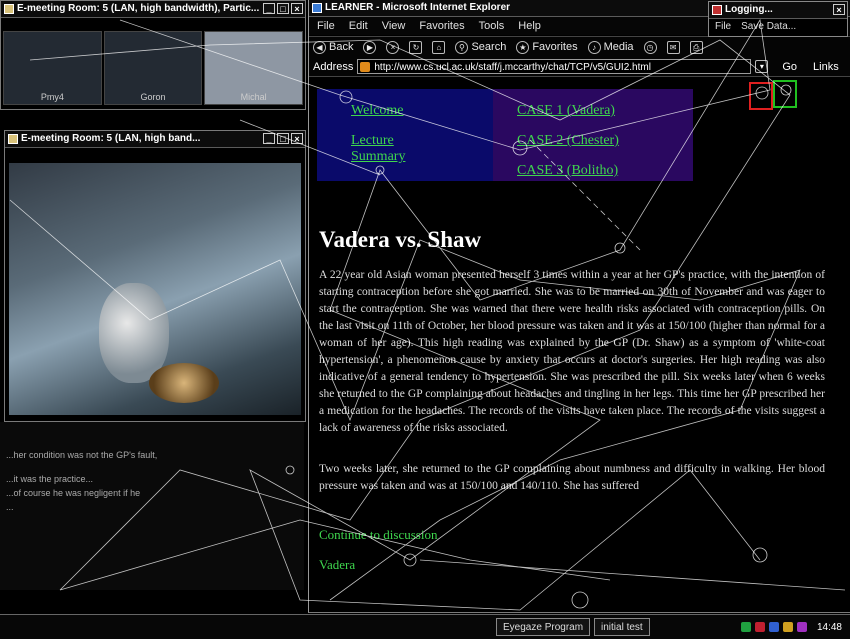  What do you see at coordinates (543, 627) in the screenshot?
I see `taskbar-eyegaze: Eyegaze Program` at bounding box center [543, 627].